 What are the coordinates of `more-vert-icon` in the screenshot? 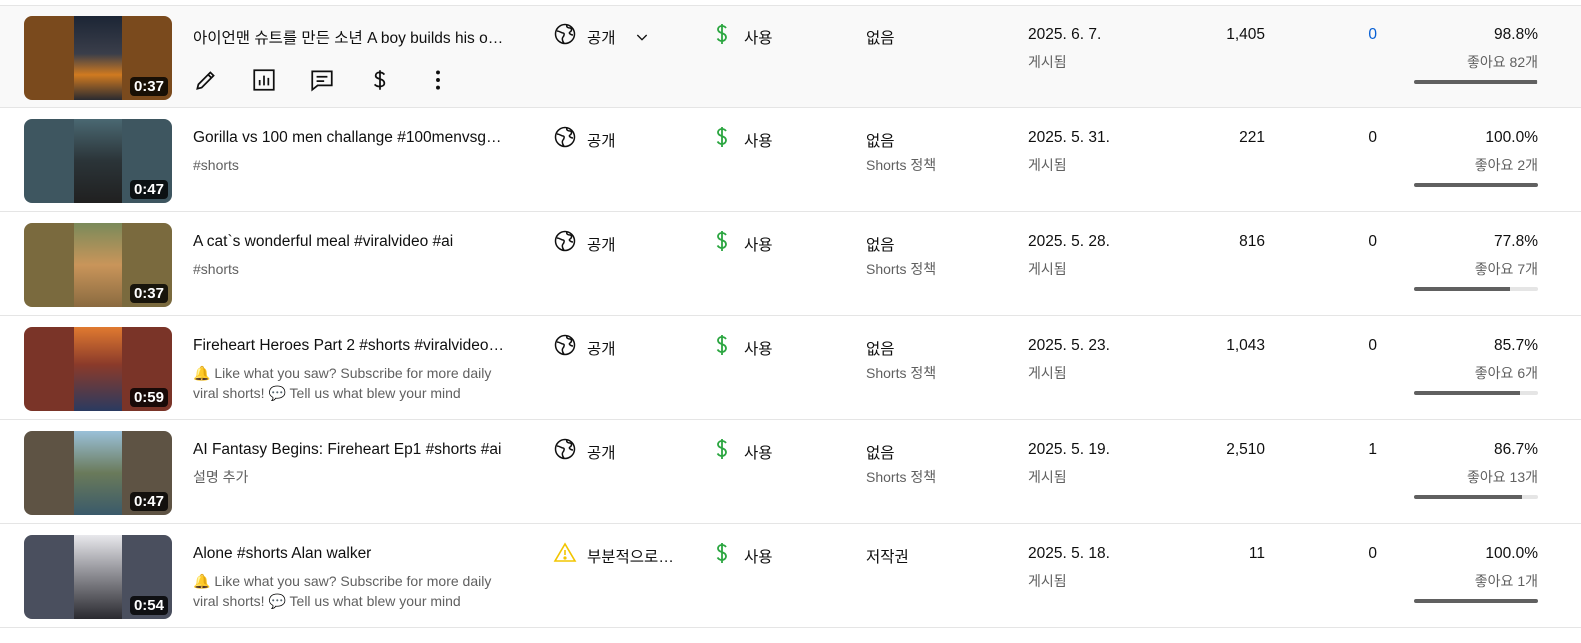 It's located at (454, 80).